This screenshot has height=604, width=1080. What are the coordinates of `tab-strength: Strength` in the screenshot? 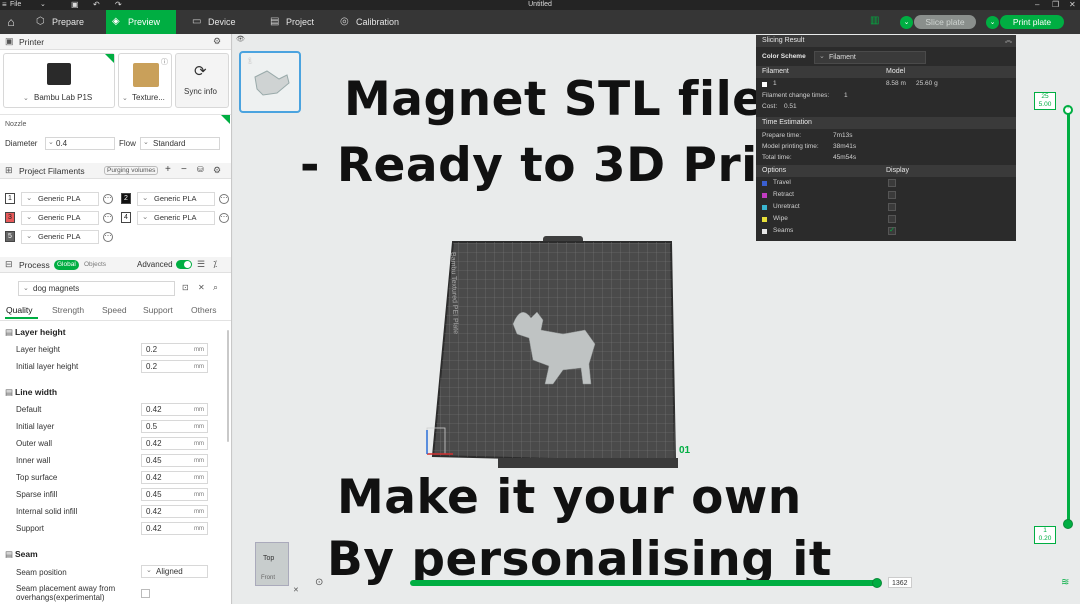 It's located at (68, 310).